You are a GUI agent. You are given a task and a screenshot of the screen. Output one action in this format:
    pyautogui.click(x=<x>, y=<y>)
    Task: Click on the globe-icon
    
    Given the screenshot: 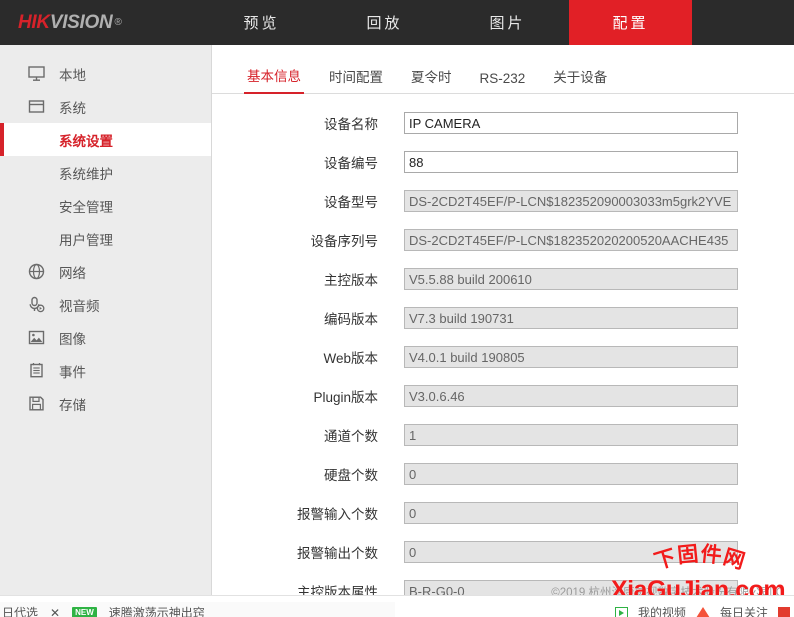 What is the action you would take?
    pyautogui.click(x=36, y=272)
    